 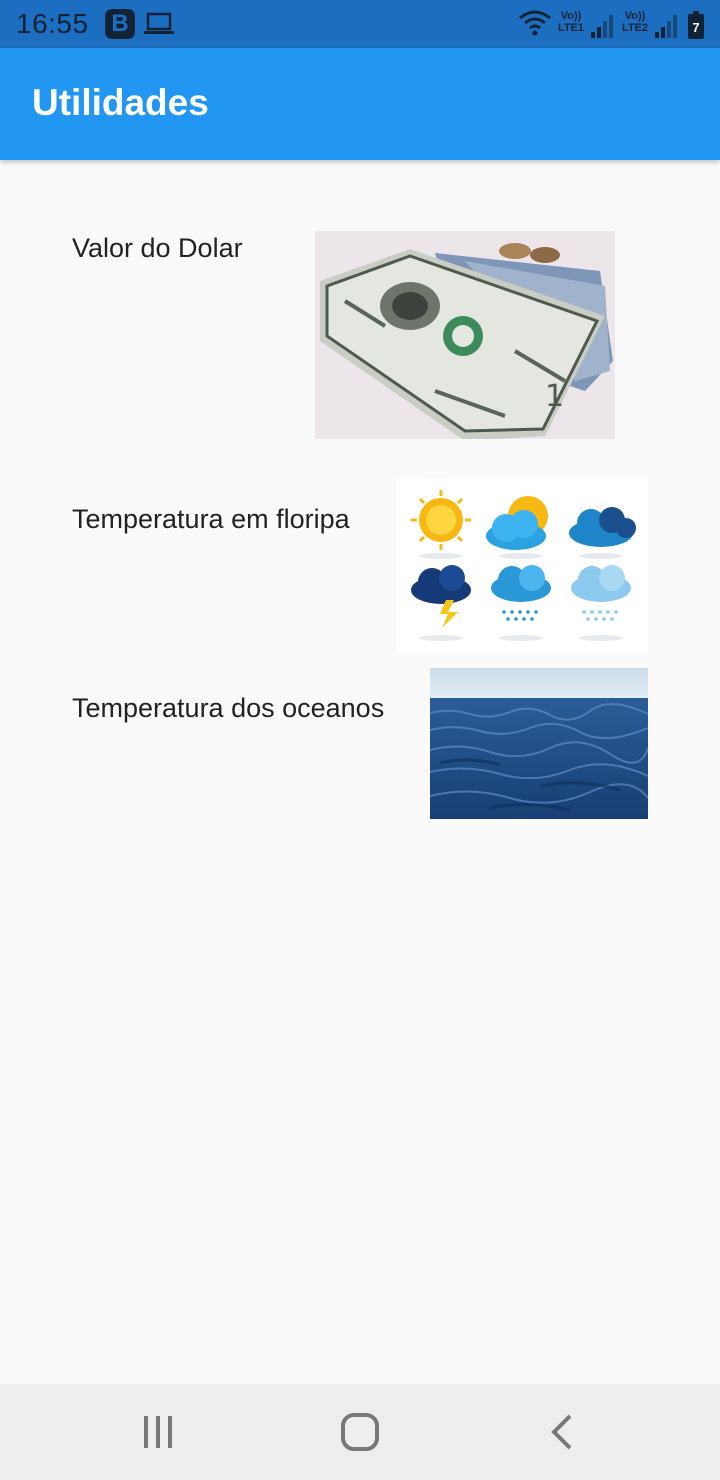 What do you see at coordinates (360, 24) in the screenshot?
I see `status-bar: 16:55 B Vo)) LTE1 Vo)) LTE2 7` at bounding box center [360, 24].